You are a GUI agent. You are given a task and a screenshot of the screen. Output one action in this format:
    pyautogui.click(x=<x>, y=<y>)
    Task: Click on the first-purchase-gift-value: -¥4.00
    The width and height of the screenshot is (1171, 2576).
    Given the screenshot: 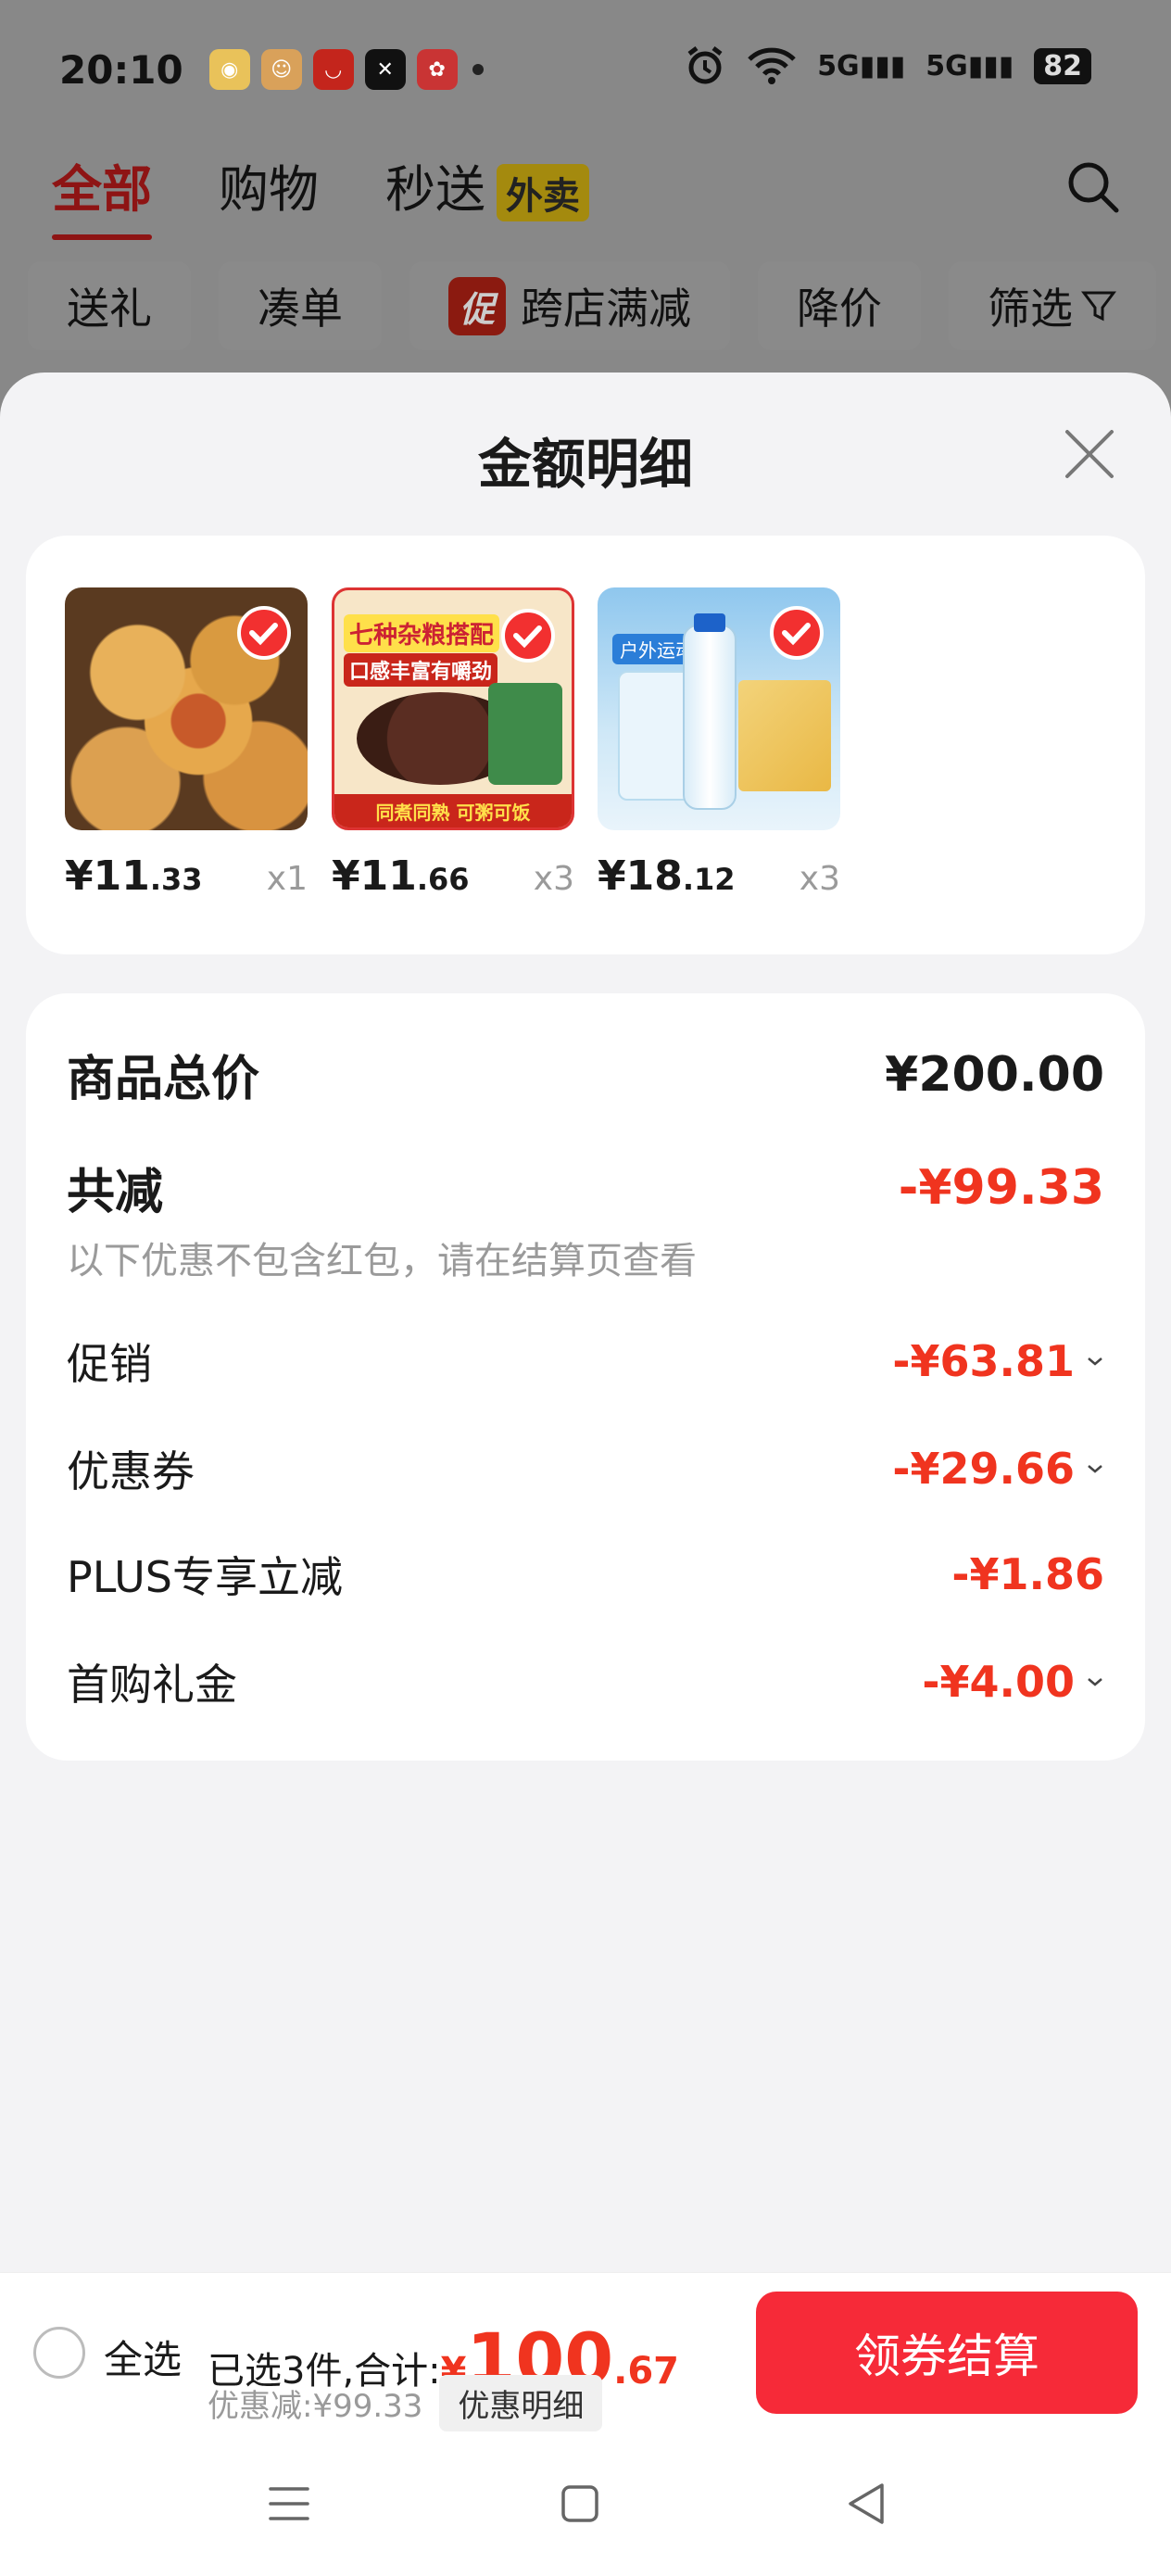 What is the action you would take?
    pyautogui.click(x=1013, y=1682)
    